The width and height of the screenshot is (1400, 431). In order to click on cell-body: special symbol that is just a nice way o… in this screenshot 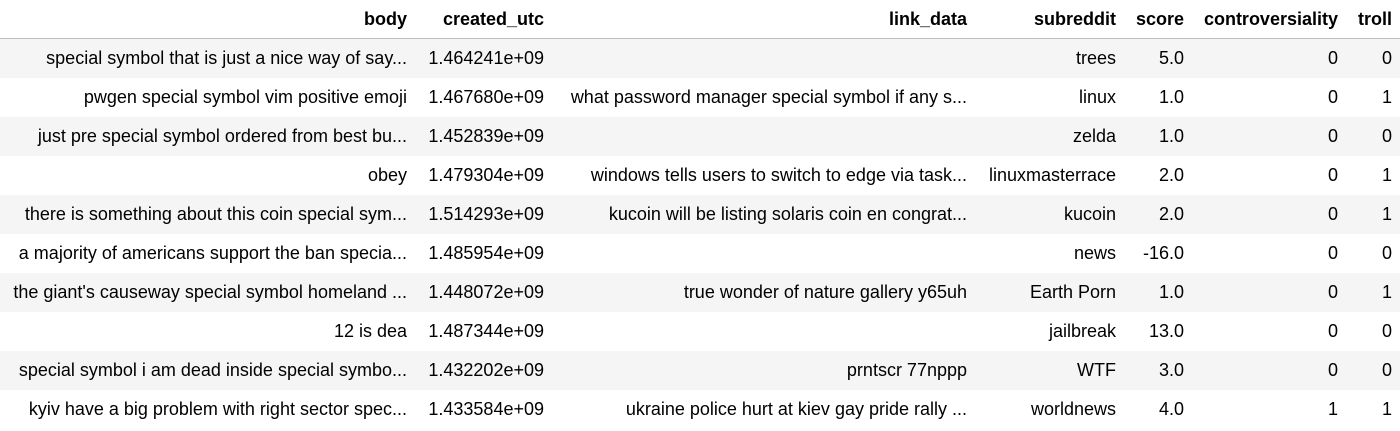, I will do `click(207, 58)`.